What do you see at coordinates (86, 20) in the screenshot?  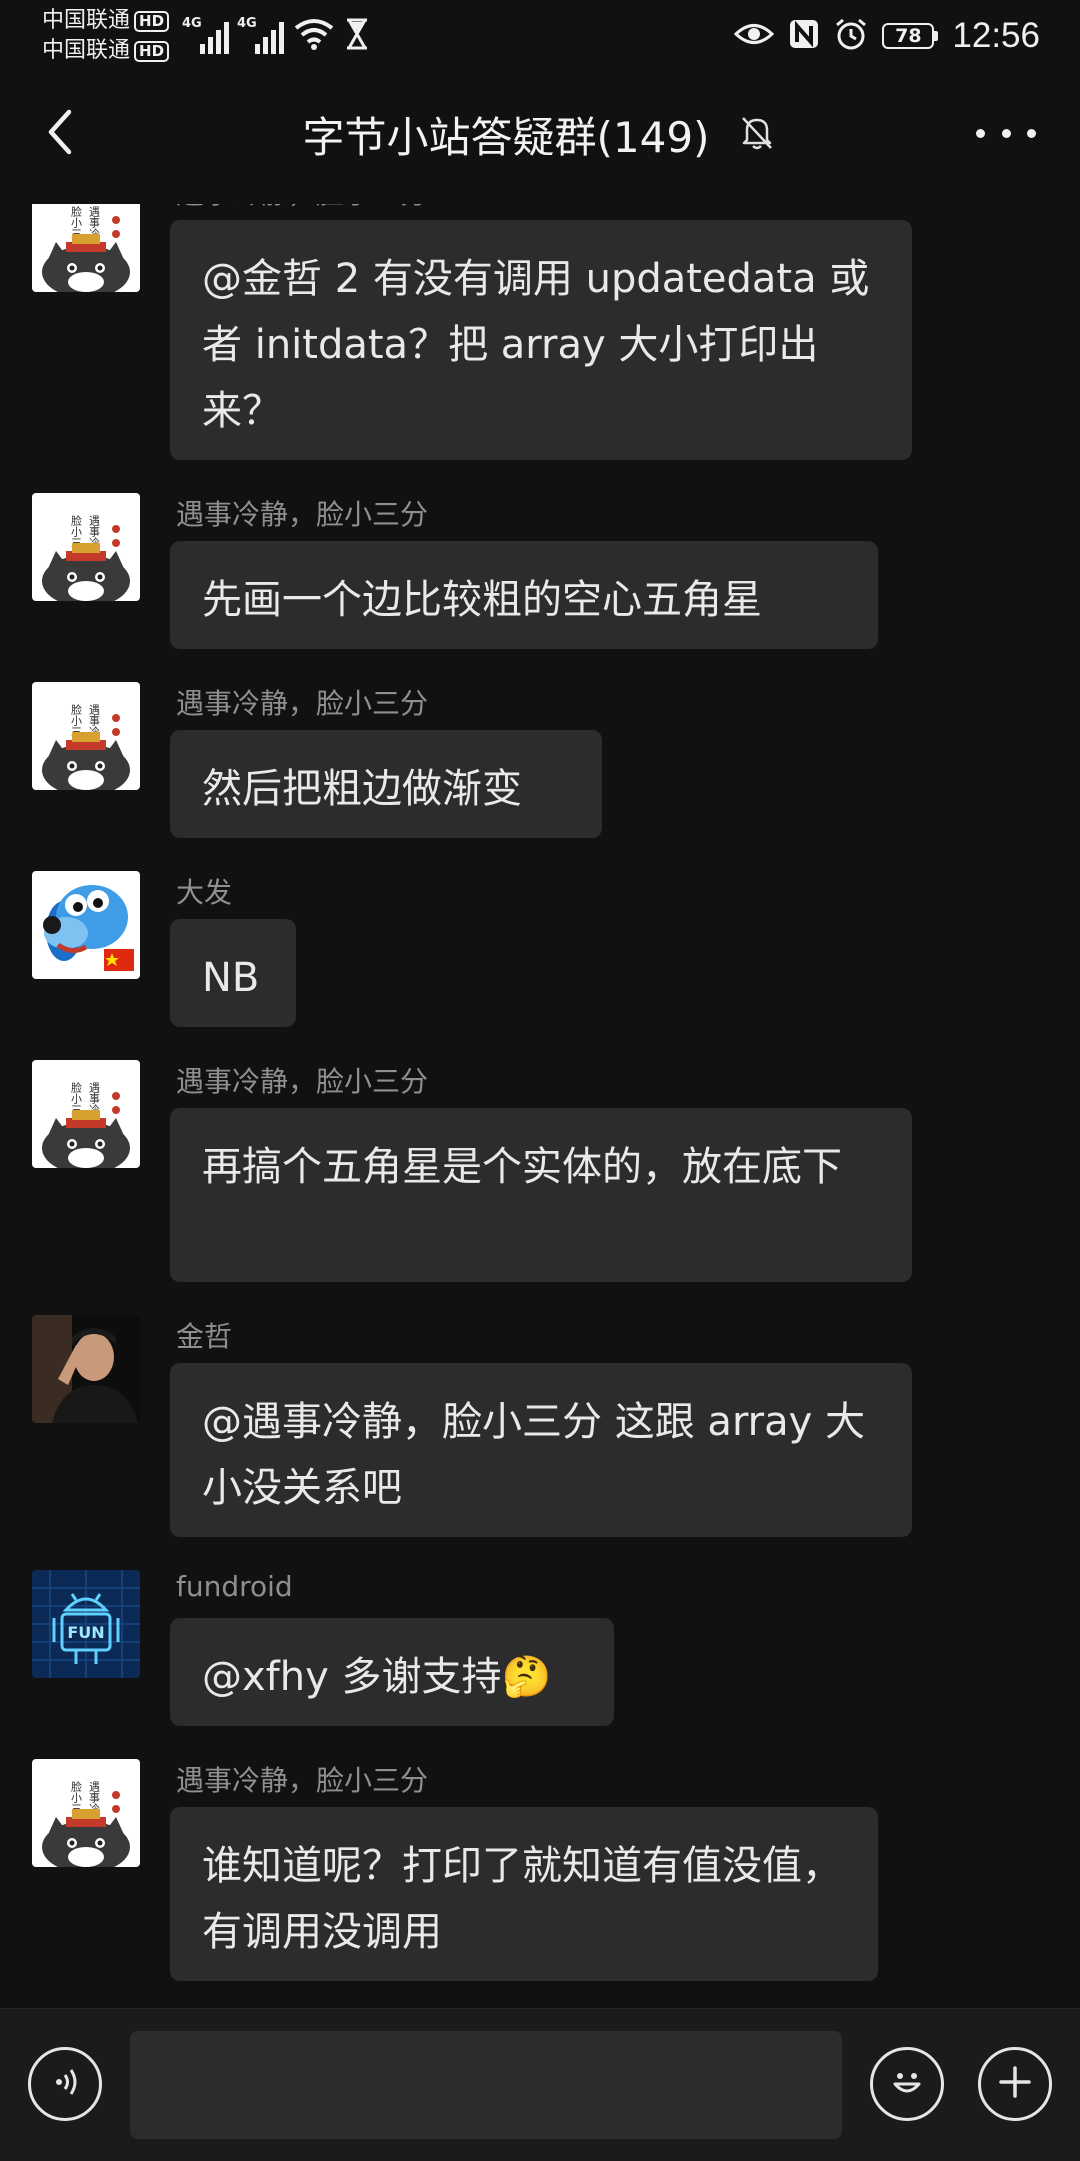 I see `carrier-1: 中国联通` at bounding box center [86, 20].